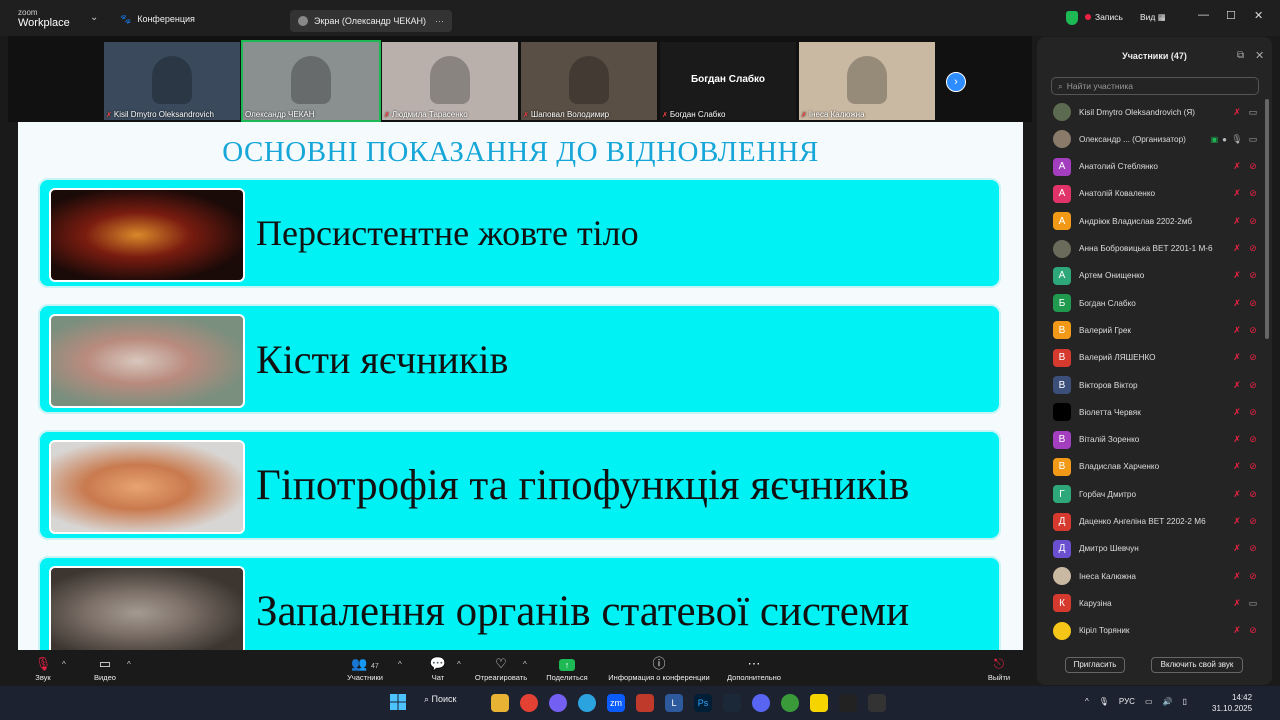 This screenshot has width=1280, height=720. Describe the element at coordinates (1127, 701) in the screenshot. I see `language-indicator: РУС` at that location.